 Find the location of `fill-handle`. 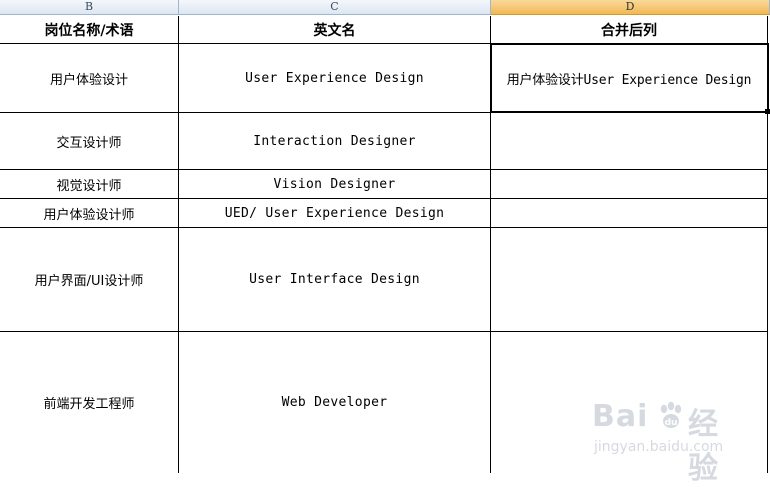

fill-handle is located at coordinates (767, 111).